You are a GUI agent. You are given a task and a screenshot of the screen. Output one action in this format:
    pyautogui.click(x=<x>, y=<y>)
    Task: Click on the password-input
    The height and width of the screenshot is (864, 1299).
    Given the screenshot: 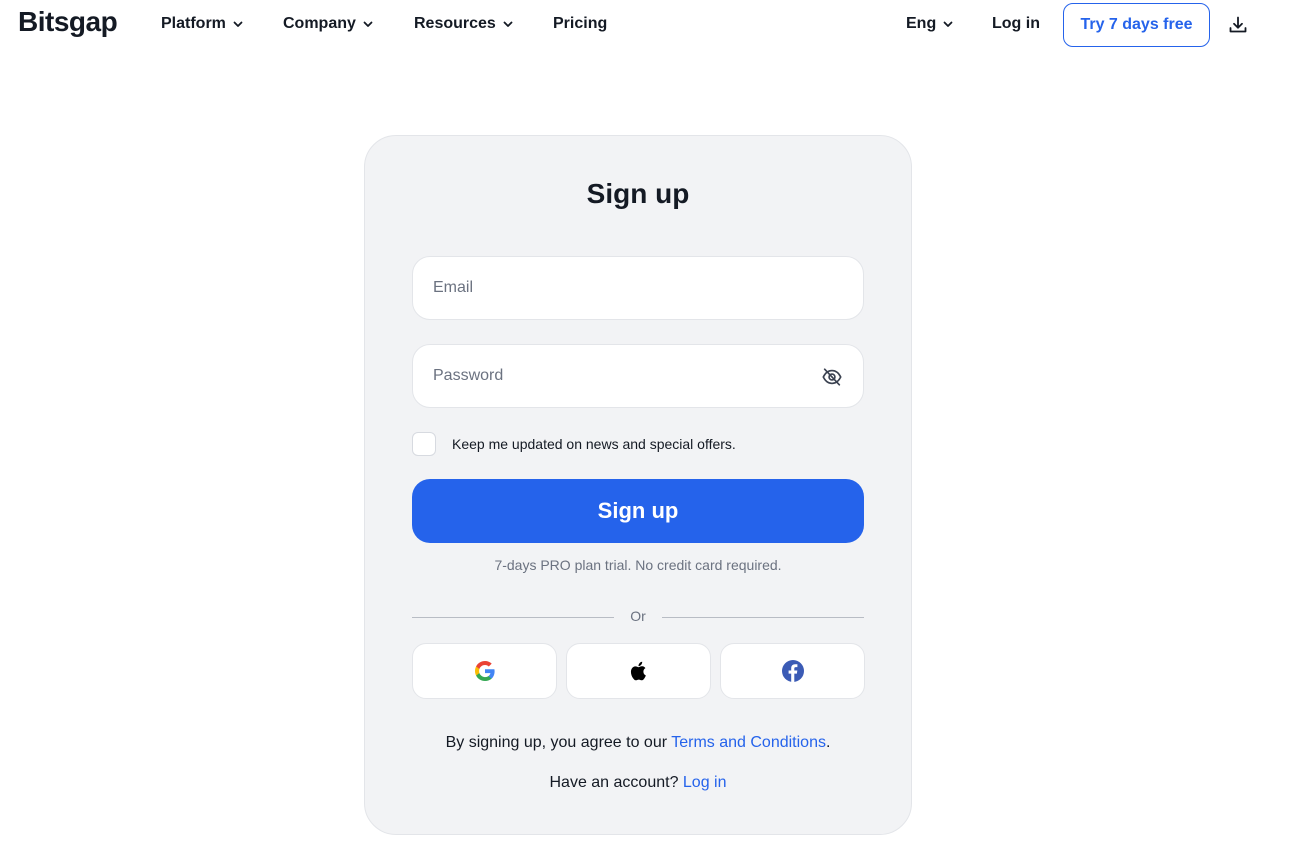 What is the action you would take?
    pyautogui.click(x=638, y=376)
    